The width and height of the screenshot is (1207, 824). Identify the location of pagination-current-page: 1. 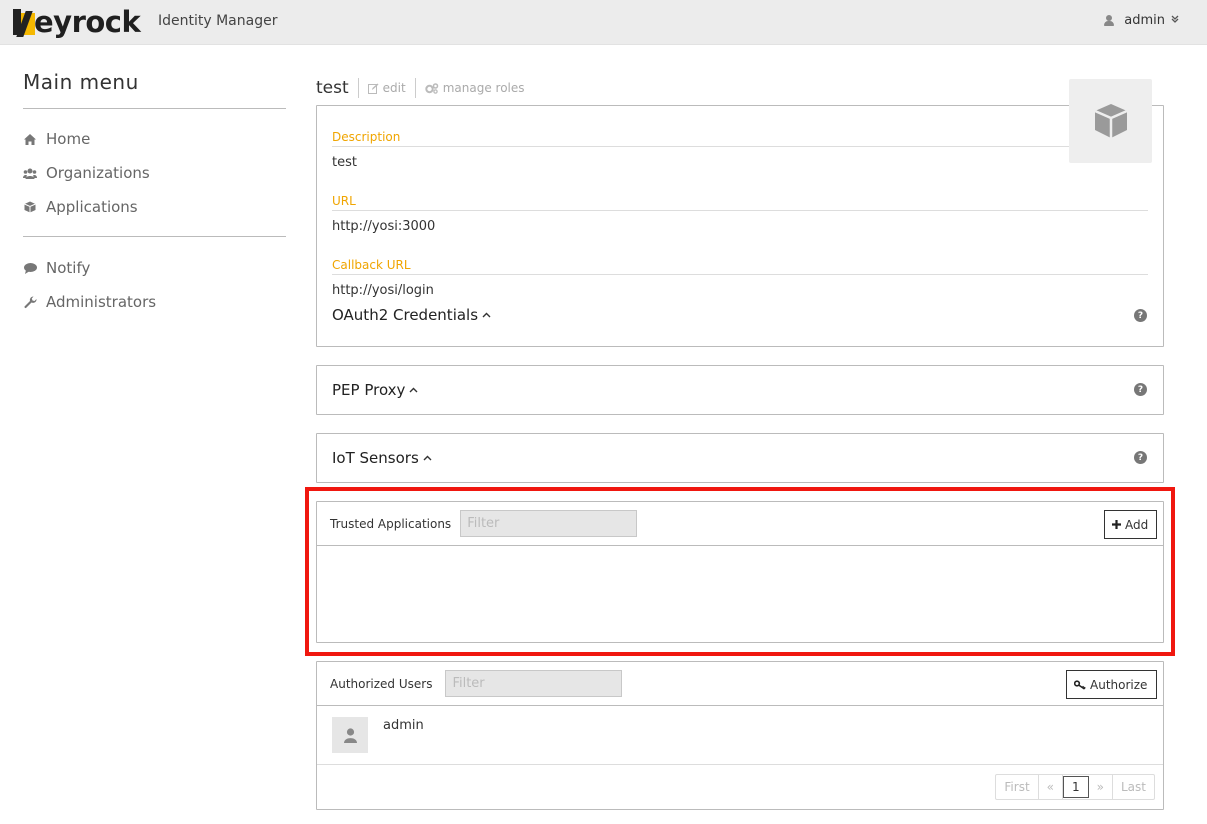
(1076, 787).